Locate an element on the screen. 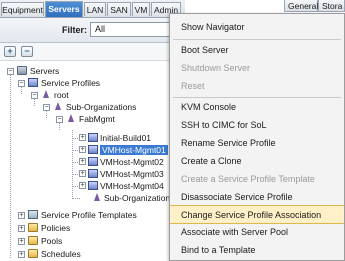 Image resolution: width=345 pixels, height=261 pixels. tree-vmhost-mgmt02: VMHost-Mgmt02 is located at coordinates (126, 162).